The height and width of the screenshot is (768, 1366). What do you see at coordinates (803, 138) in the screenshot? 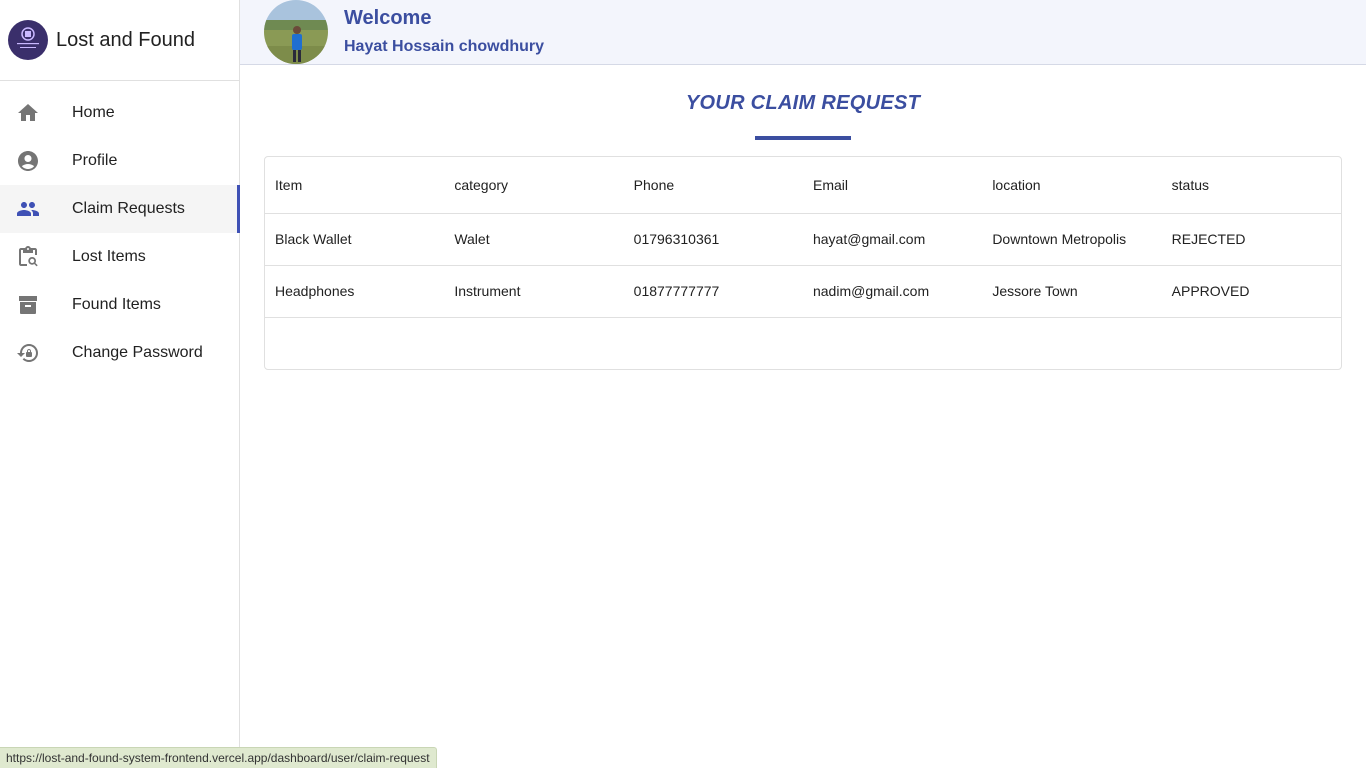
I see `title-underline` at bounding box center [803, 138].